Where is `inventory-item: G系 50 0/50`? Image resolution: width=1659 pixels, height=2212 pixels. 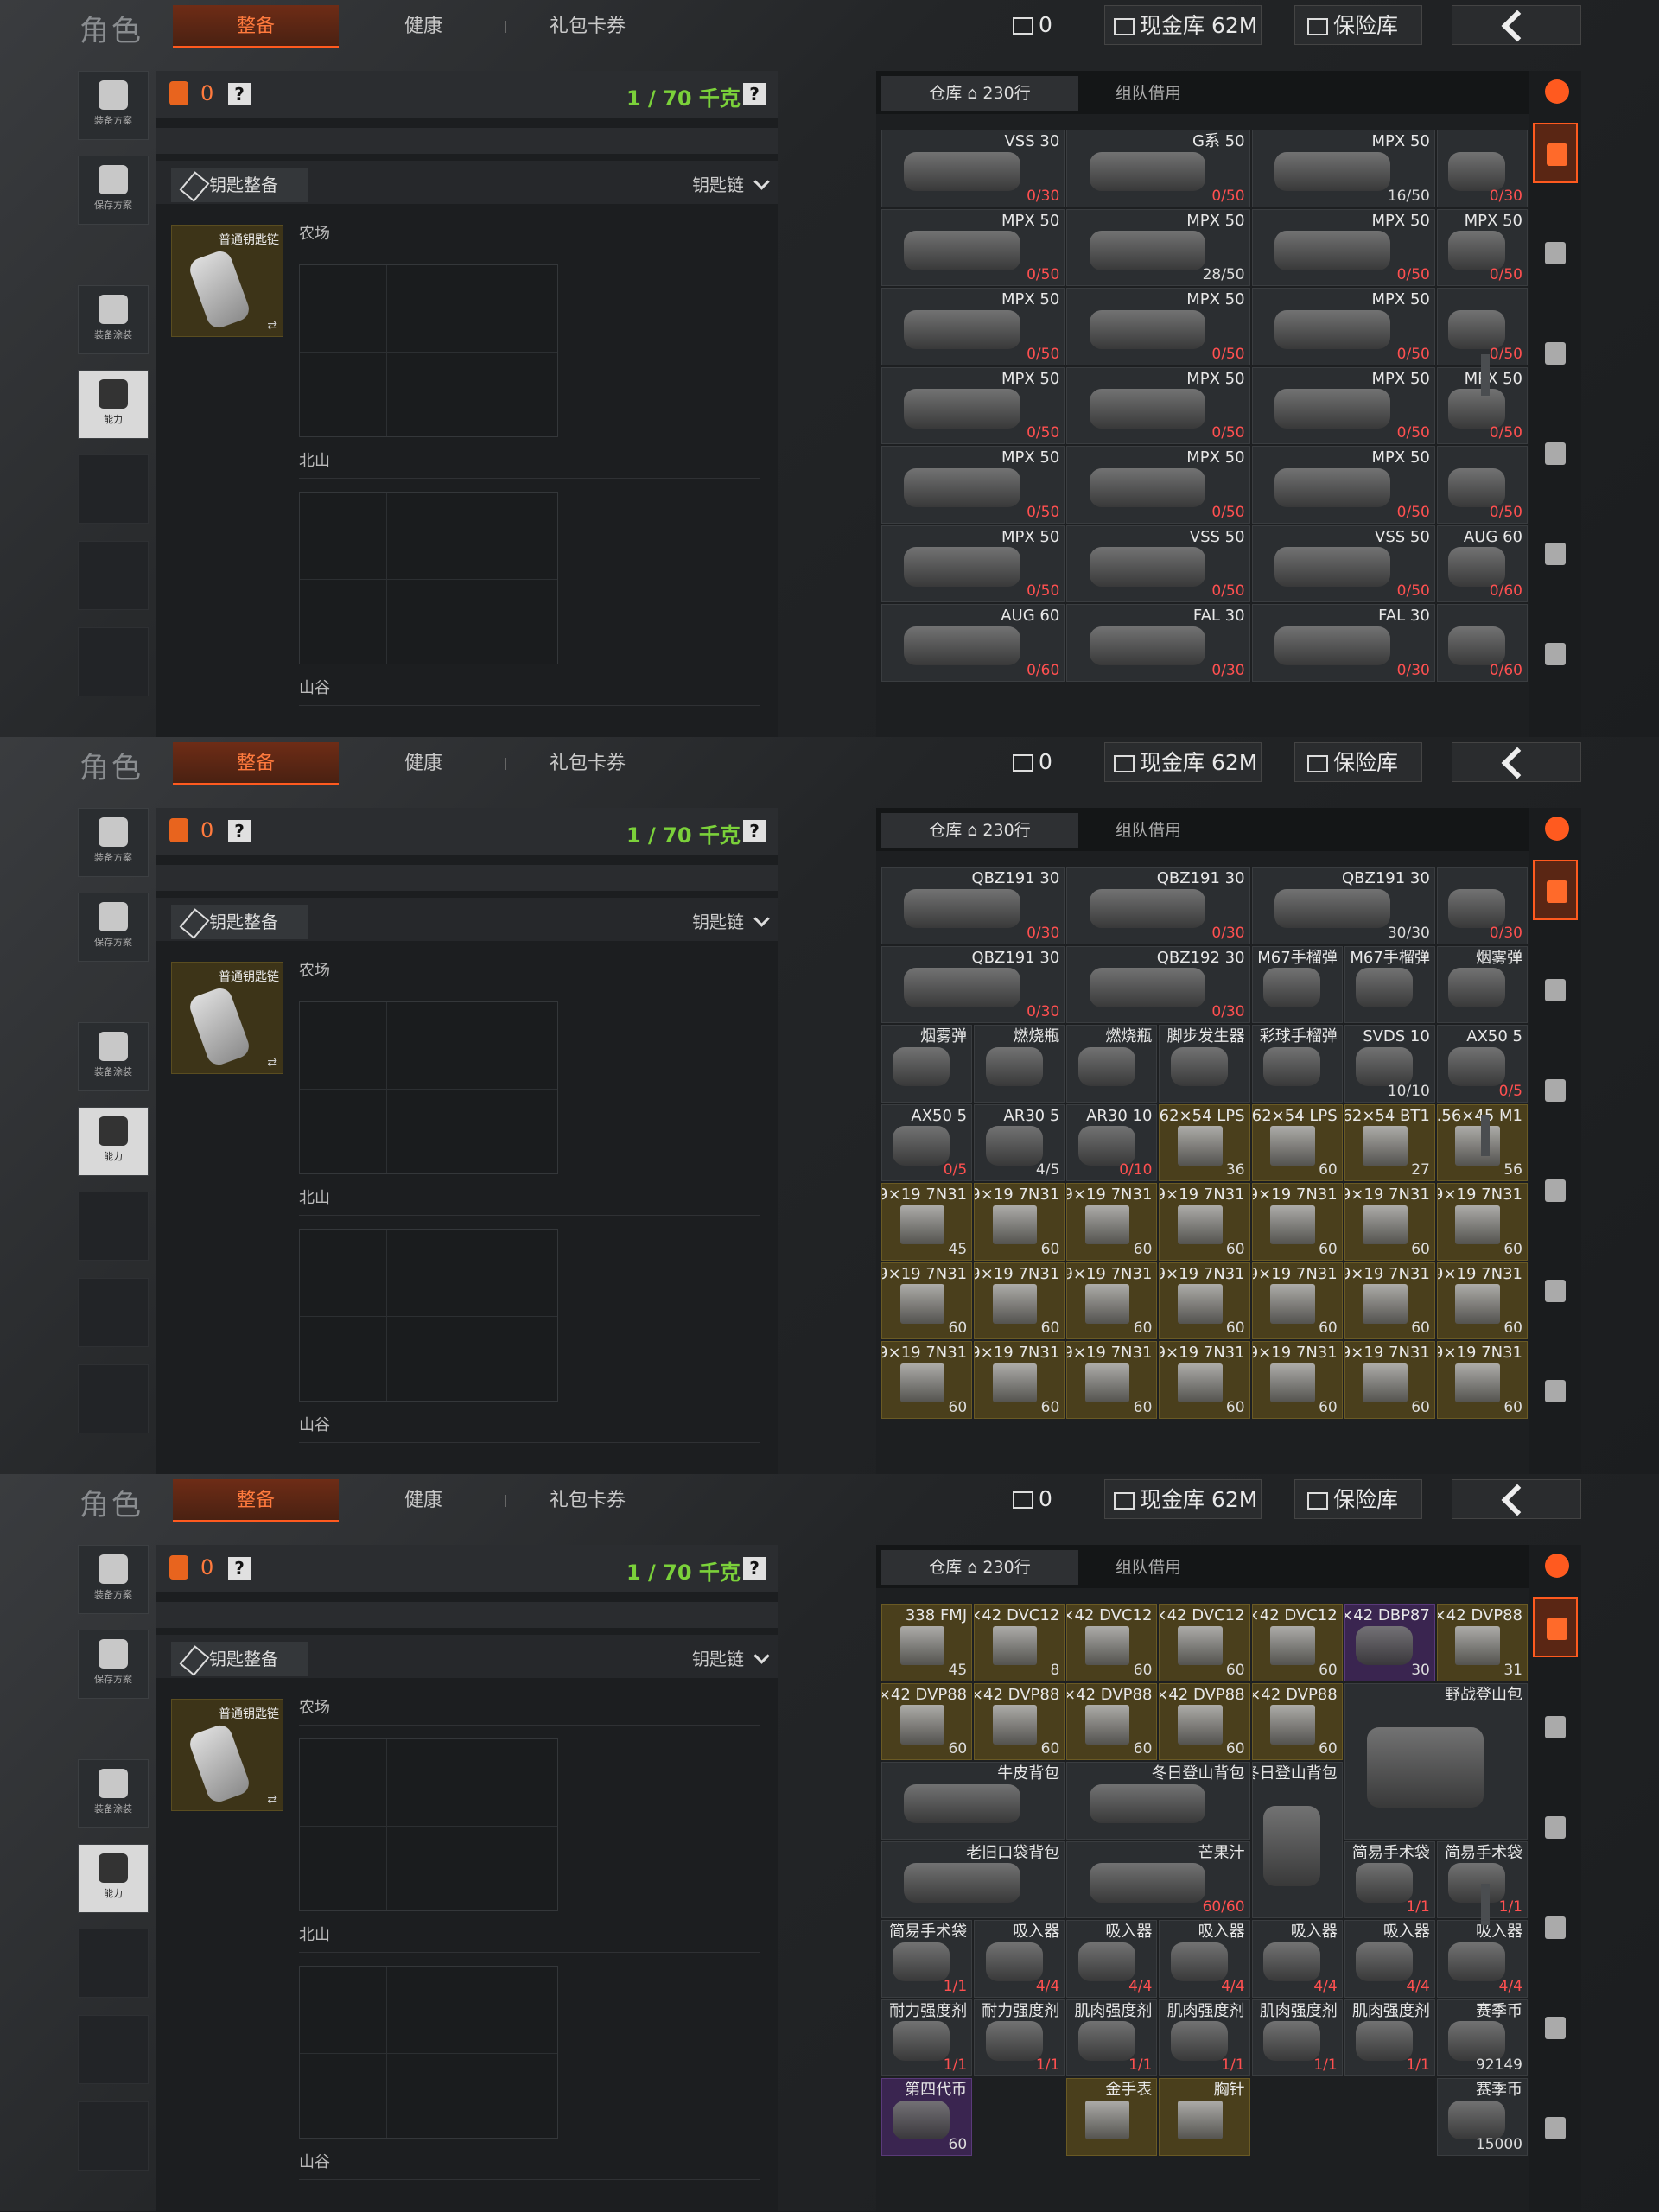
inventory-item: G系 50 0/50 is located at coordinates (1158, 168).